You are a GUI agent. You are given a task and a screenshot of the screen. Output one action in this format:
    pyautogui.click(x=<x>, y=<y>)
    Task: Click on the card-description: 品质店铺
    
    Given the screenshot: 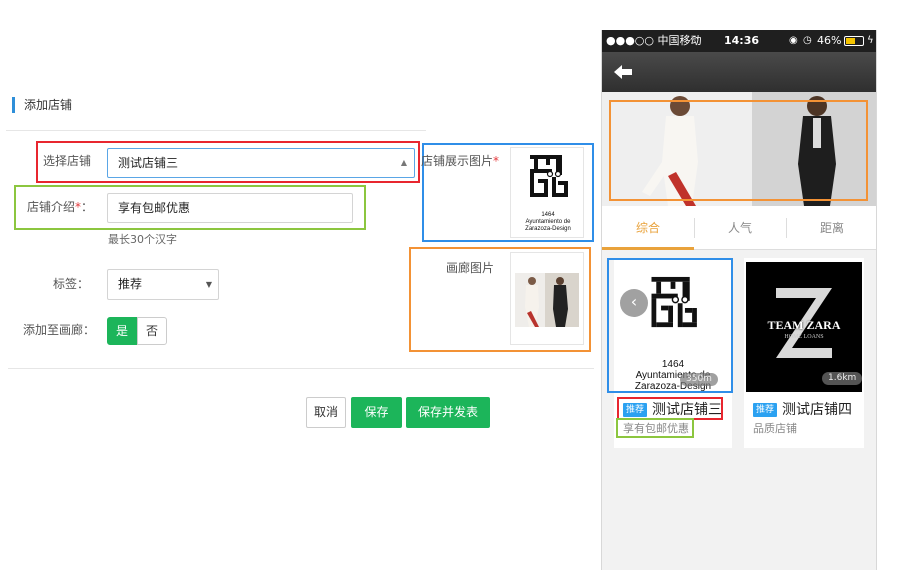 What is the action you would take?
    pyautogui.click(x=775, y=428)
    